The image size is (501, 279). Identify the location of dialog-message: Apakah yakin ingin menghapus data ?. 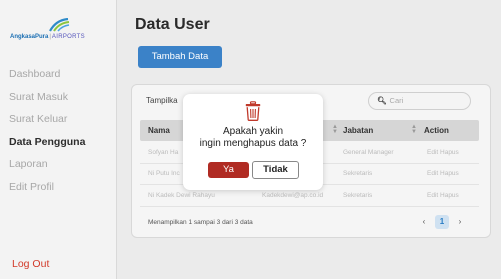
(253, 138).